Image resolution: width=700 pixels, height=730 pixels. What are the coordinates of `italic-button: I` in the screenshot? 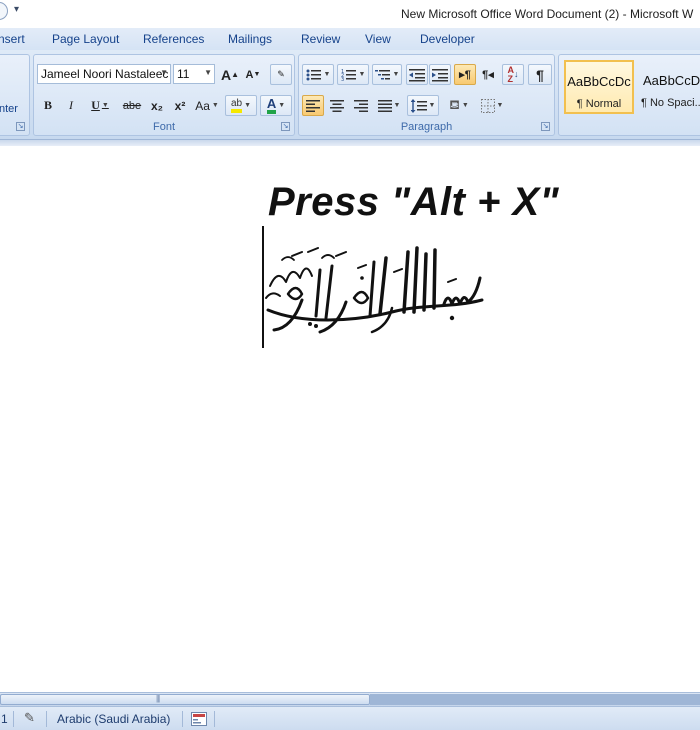 It's located at (71, 105).